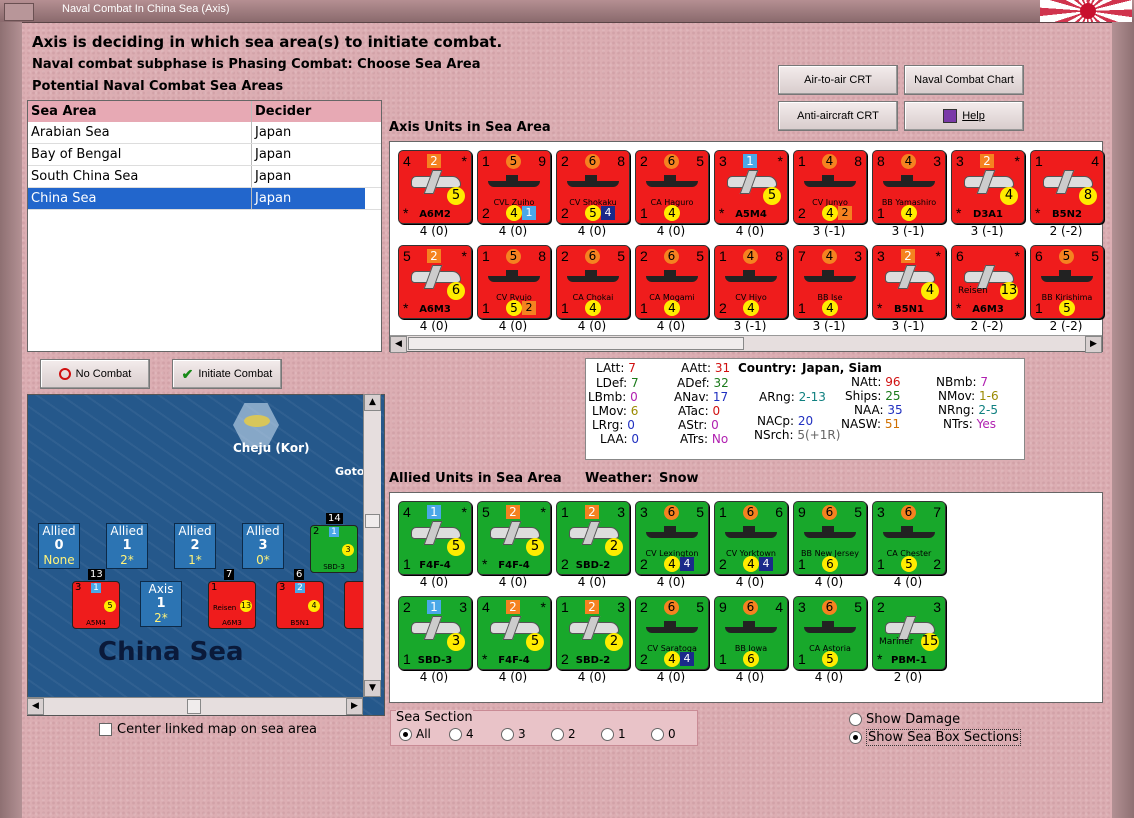 The image size is (1134, 818). I want to click on counter-top-left-value: 1, so click(565, 607).